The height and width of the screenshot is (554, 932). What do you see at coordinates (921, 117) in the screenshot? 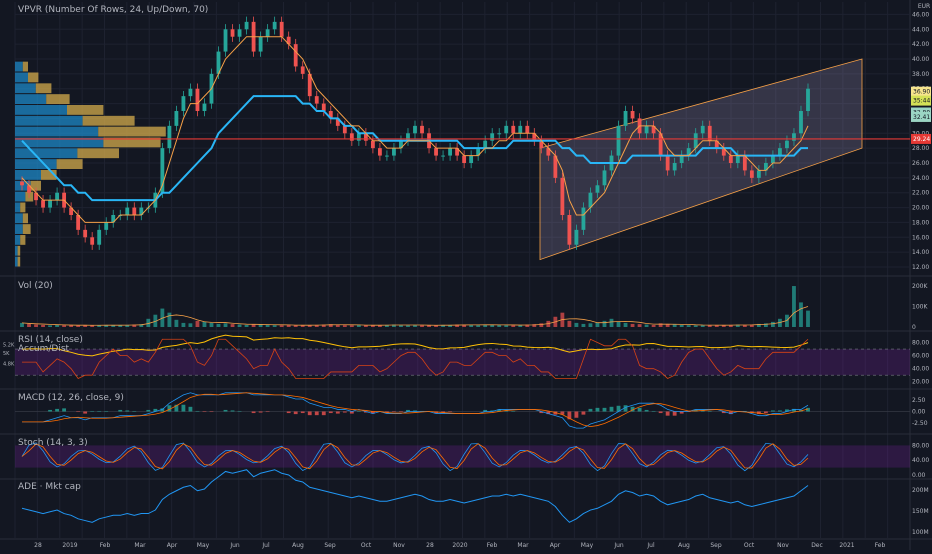
I see `price-tag-ma2: 32.41` at bounding box center [921, 117].